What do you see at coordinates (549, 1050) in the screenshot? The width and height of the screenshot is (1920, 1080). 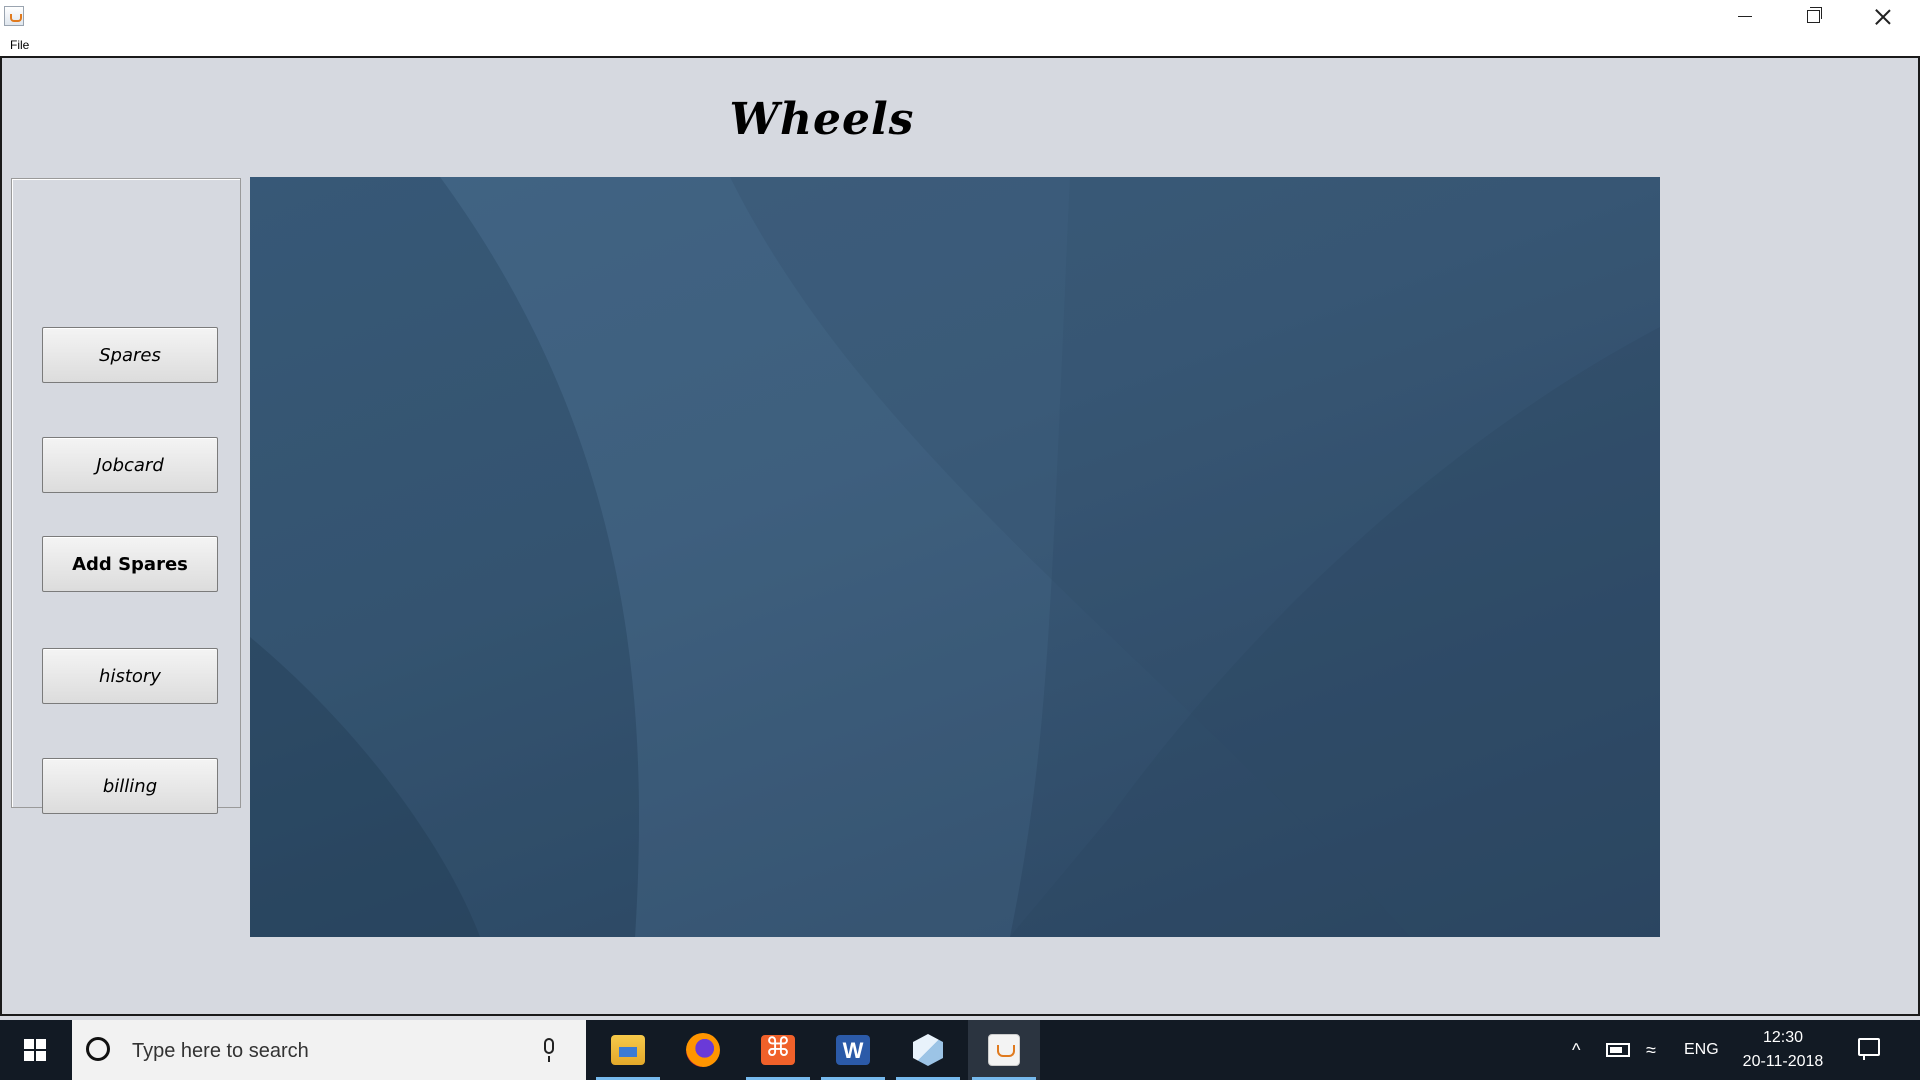 I see `microphone-icon` at bounding box center [549, 1050].